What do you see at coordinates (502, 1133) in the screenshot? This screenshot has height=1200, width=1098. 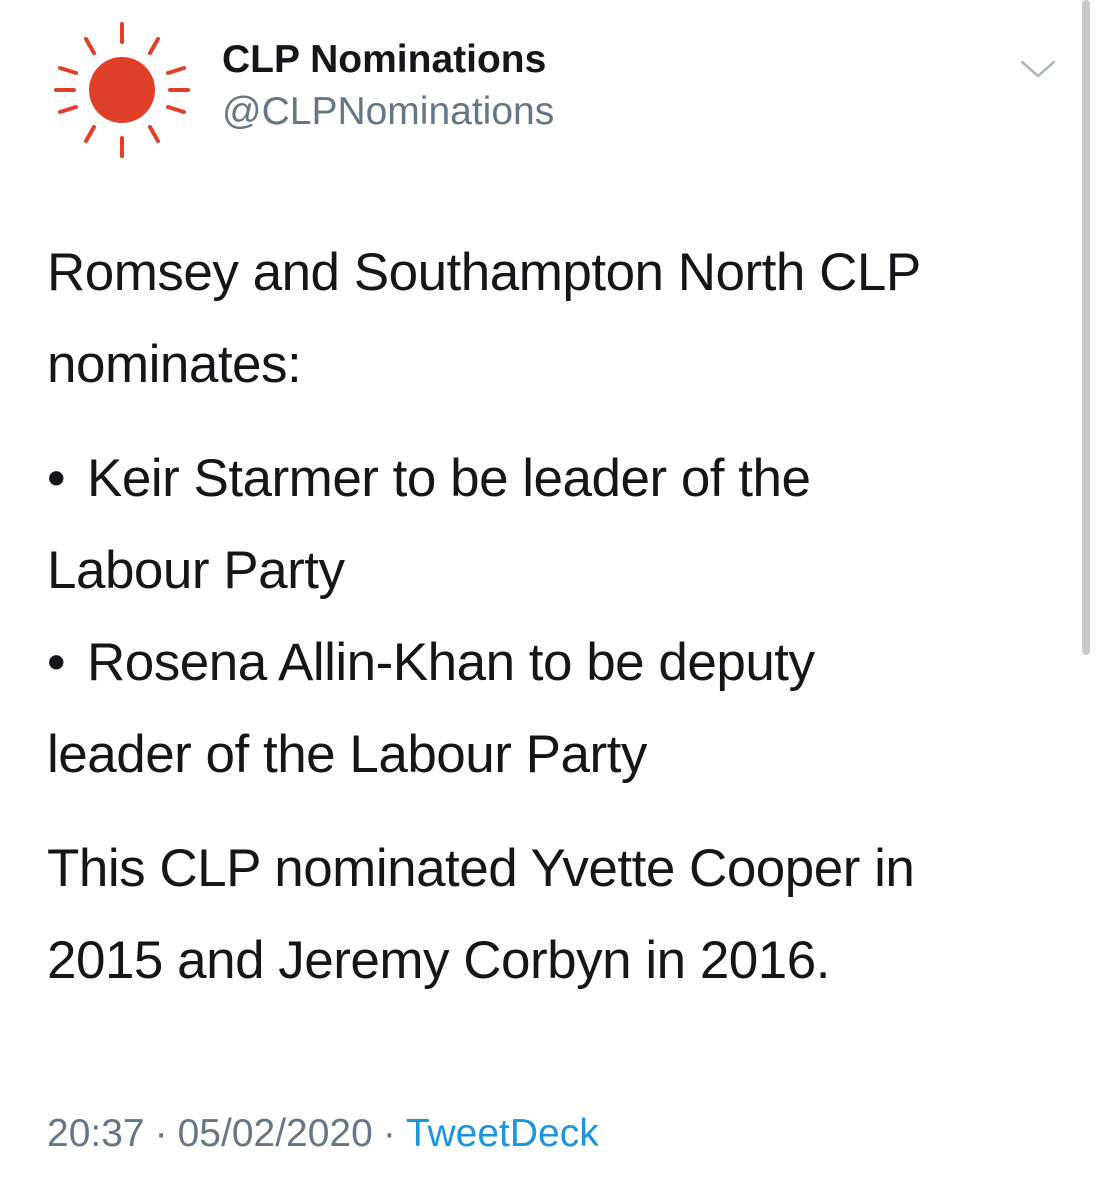 I see `tweet-source-link: TweetDeck` at bounding box center [502, 1133].